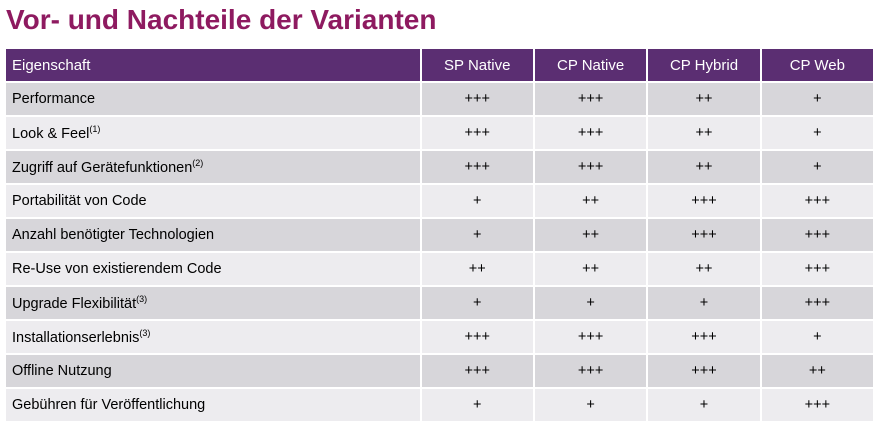  What do you see at coordinates (591, 66) in the screenshot?
I see `header-cp-native: CP Native` at bounding box center [591, 66].